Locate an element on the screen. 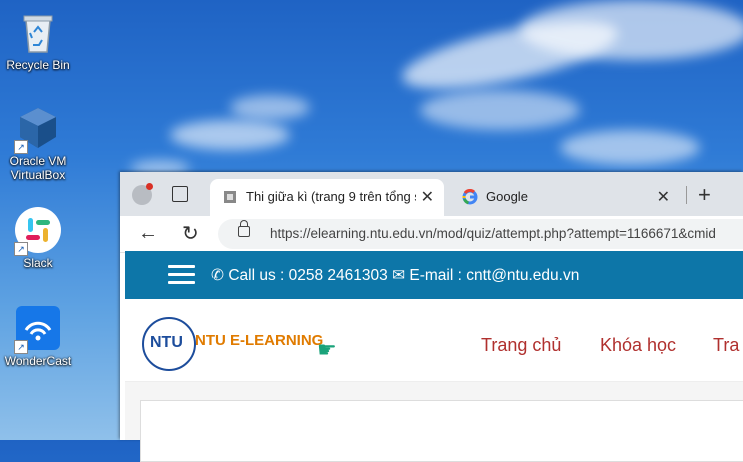 This screenshot has width=743, height=462. desktop-icon-label: Oracle VM VirtualBox is located at coordinates (38, 168).